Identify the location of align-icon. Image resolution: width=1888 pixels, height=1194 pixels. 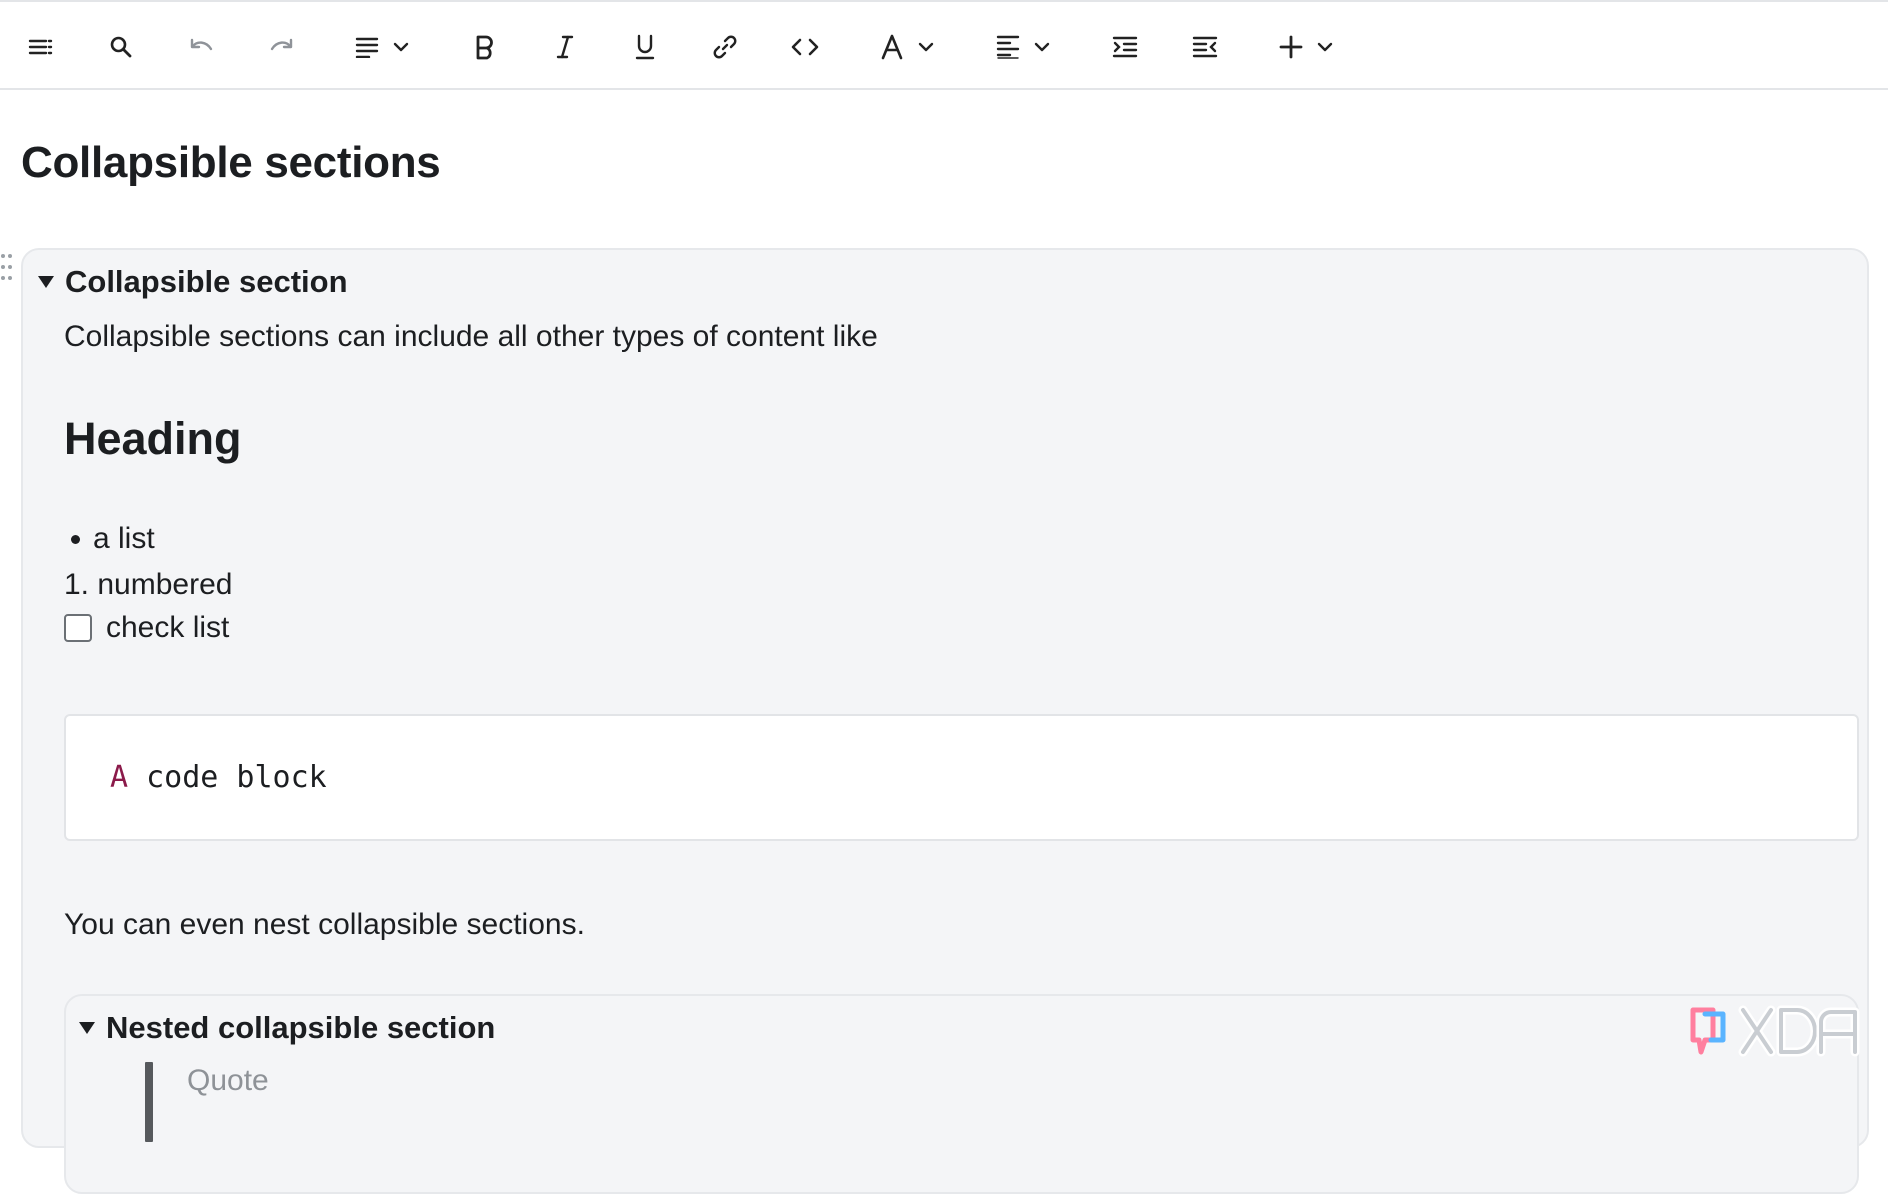
(1008, 47).